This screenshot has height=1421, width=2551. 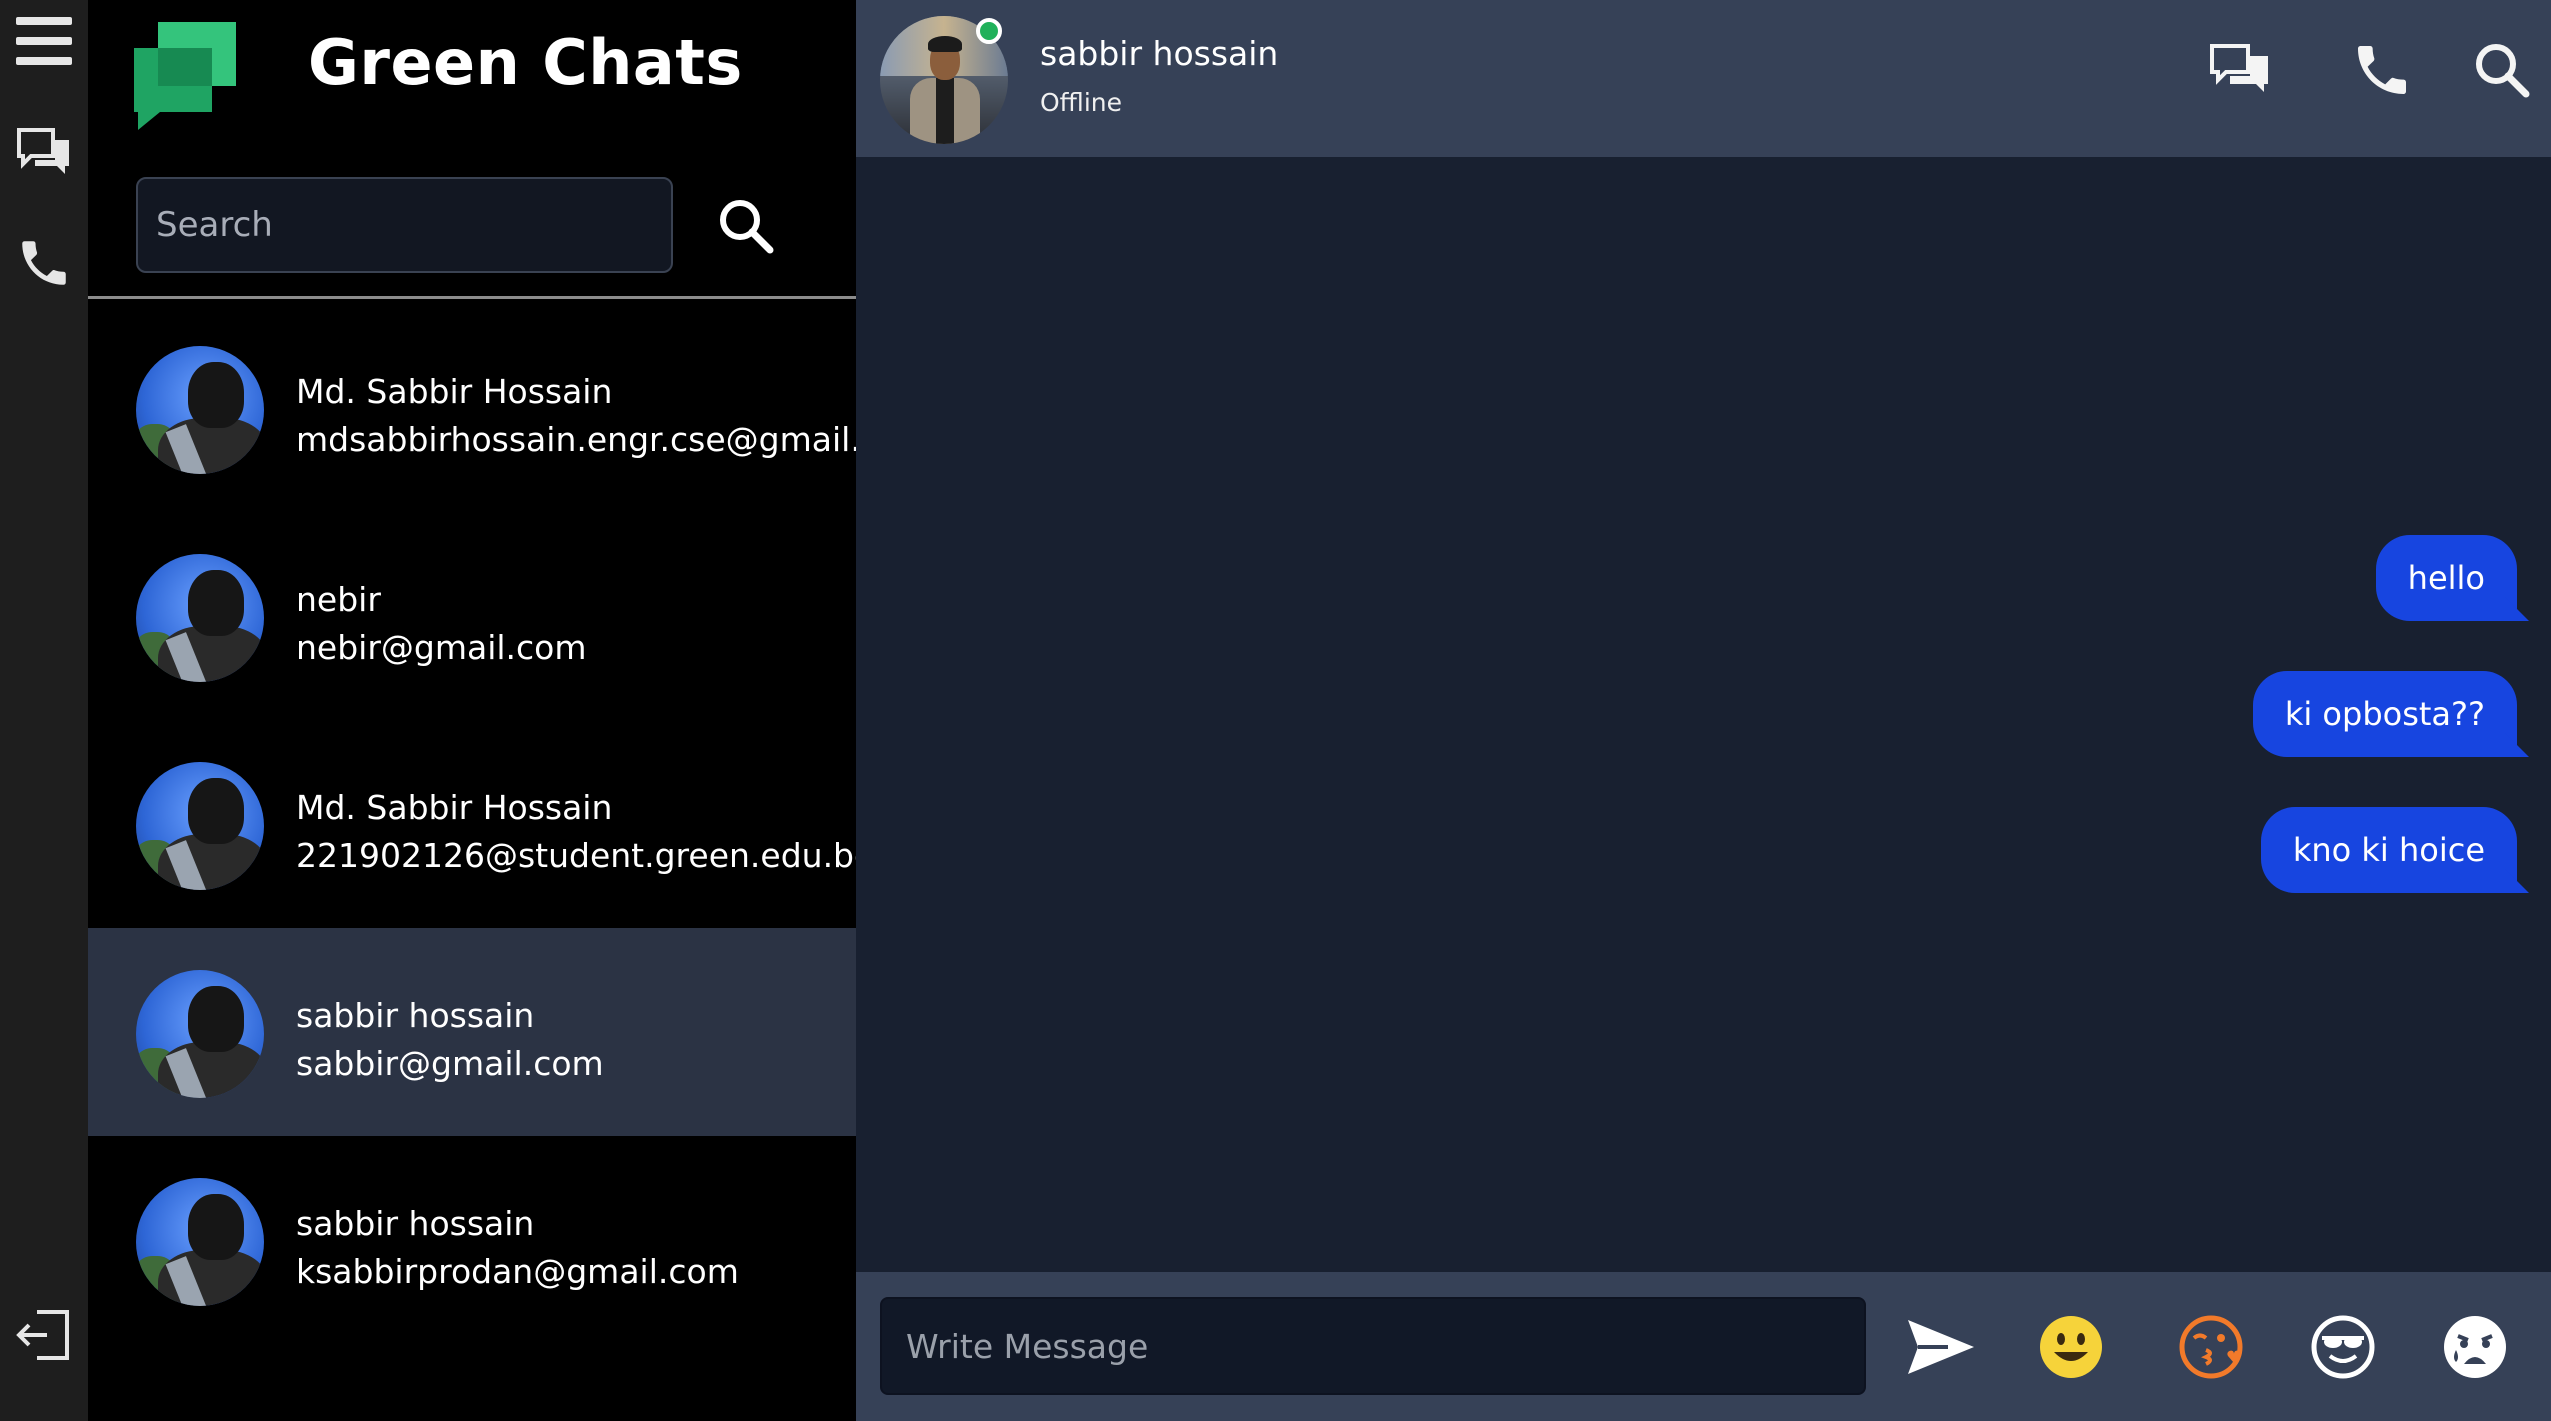 I want to click on contact-item: sabbir hossain ksabbirprodan@gmail.com, so click(x=472, y=1240).